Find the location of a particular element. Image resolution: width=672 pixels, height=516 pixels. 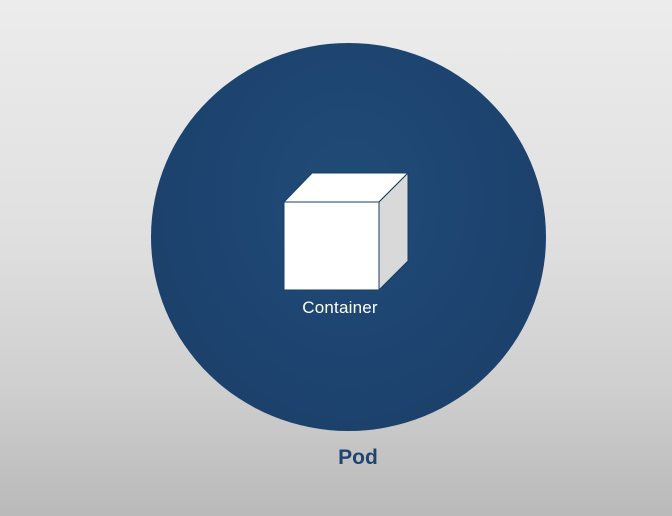

container-label: Container is located at coordinates (340, 307).